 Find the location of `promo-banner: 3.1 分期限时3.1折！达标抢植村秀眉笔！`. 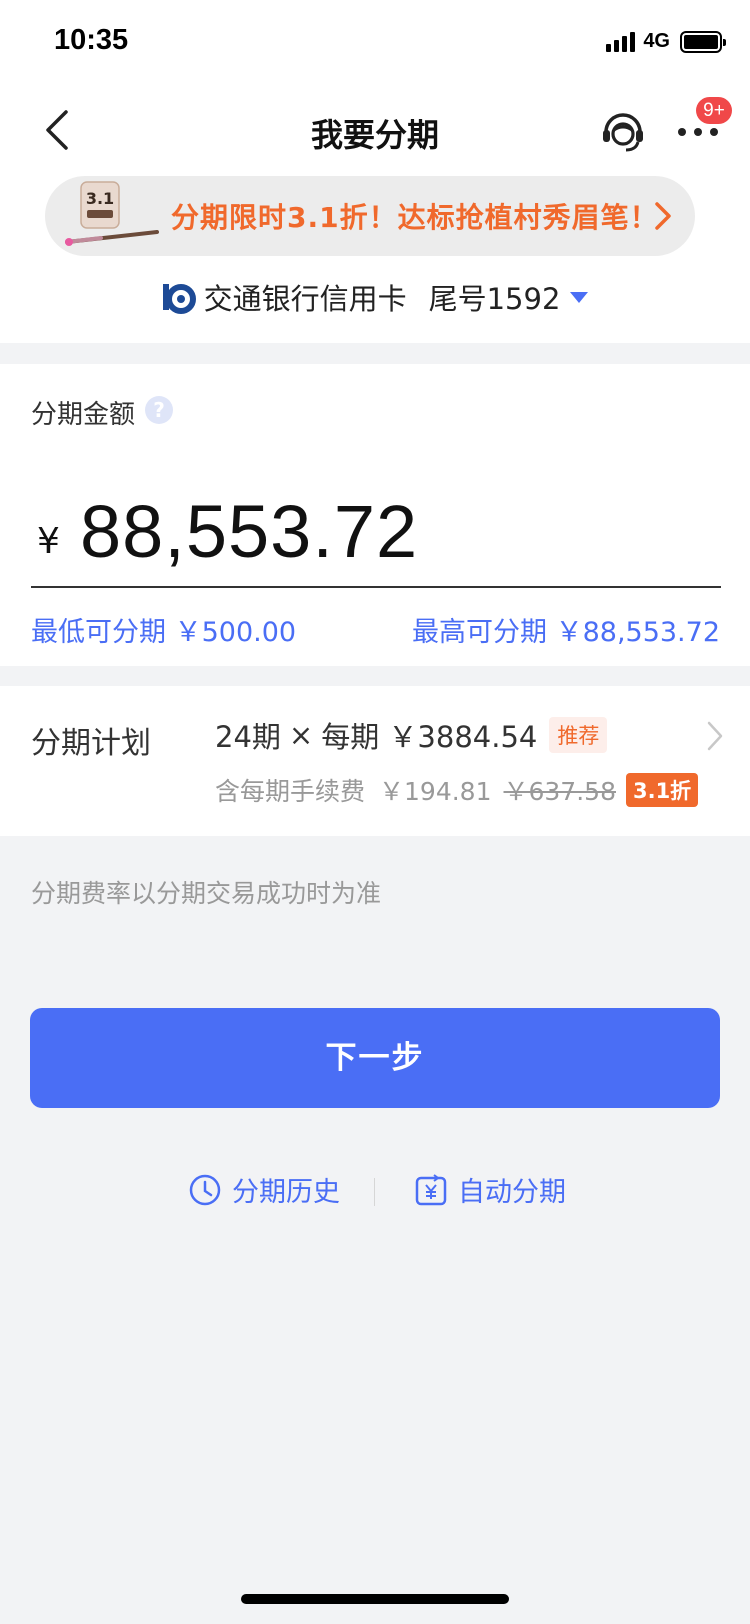

promo-banner: 3.1 分期限时3.1折！达标抢植村秀眉笔！ is located at coordinates (370, 216).